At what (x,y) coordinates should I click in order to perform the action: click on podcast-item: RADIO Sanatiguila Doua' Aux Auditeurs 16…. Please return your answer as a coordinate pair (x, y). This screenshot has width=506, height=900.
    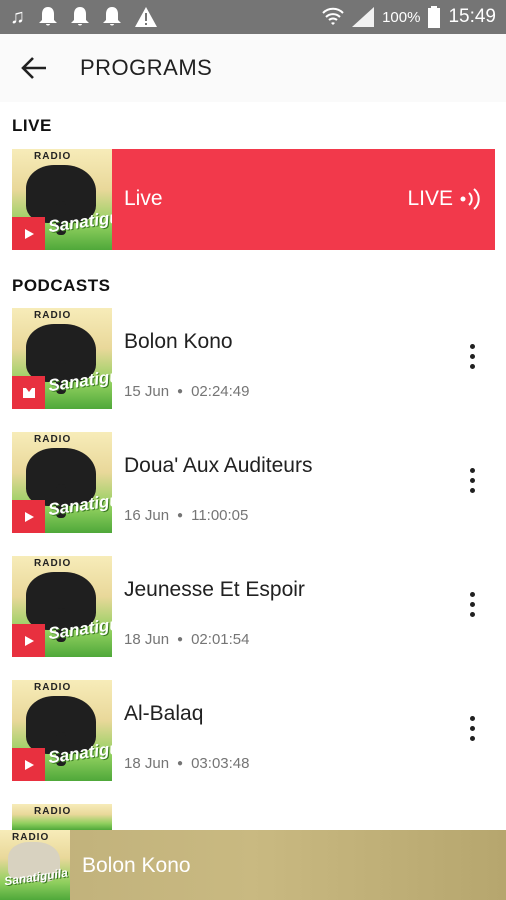
    Looking at the image, I should click on (253, 494).